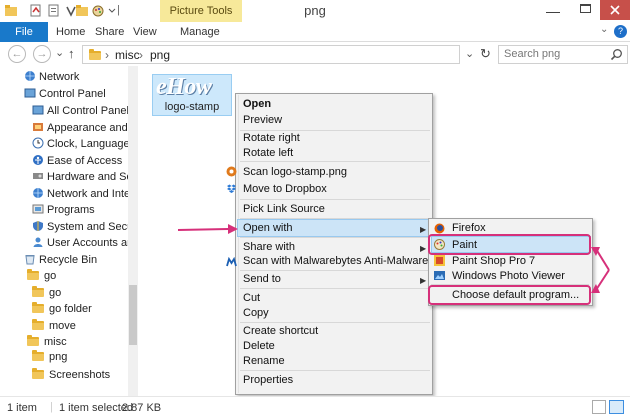  What do you see at coordinates (50, 276) in the screenshot?
I see `nav-item-label: go` at bounding box center [50, 276].